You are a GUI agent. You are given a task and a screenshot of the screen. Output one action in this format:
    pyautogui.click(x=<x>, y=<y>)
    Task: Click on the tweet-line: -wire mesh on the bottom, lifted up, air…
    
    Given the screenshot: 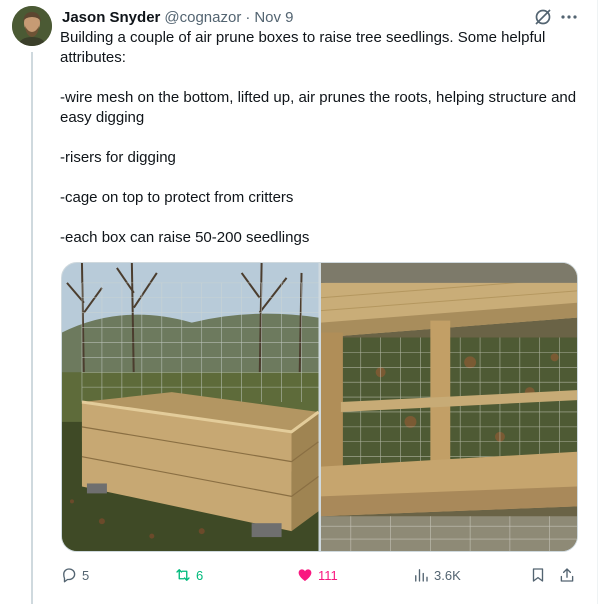 What is the action you would take?
    pyautogui.click(x=318, y=107)
    